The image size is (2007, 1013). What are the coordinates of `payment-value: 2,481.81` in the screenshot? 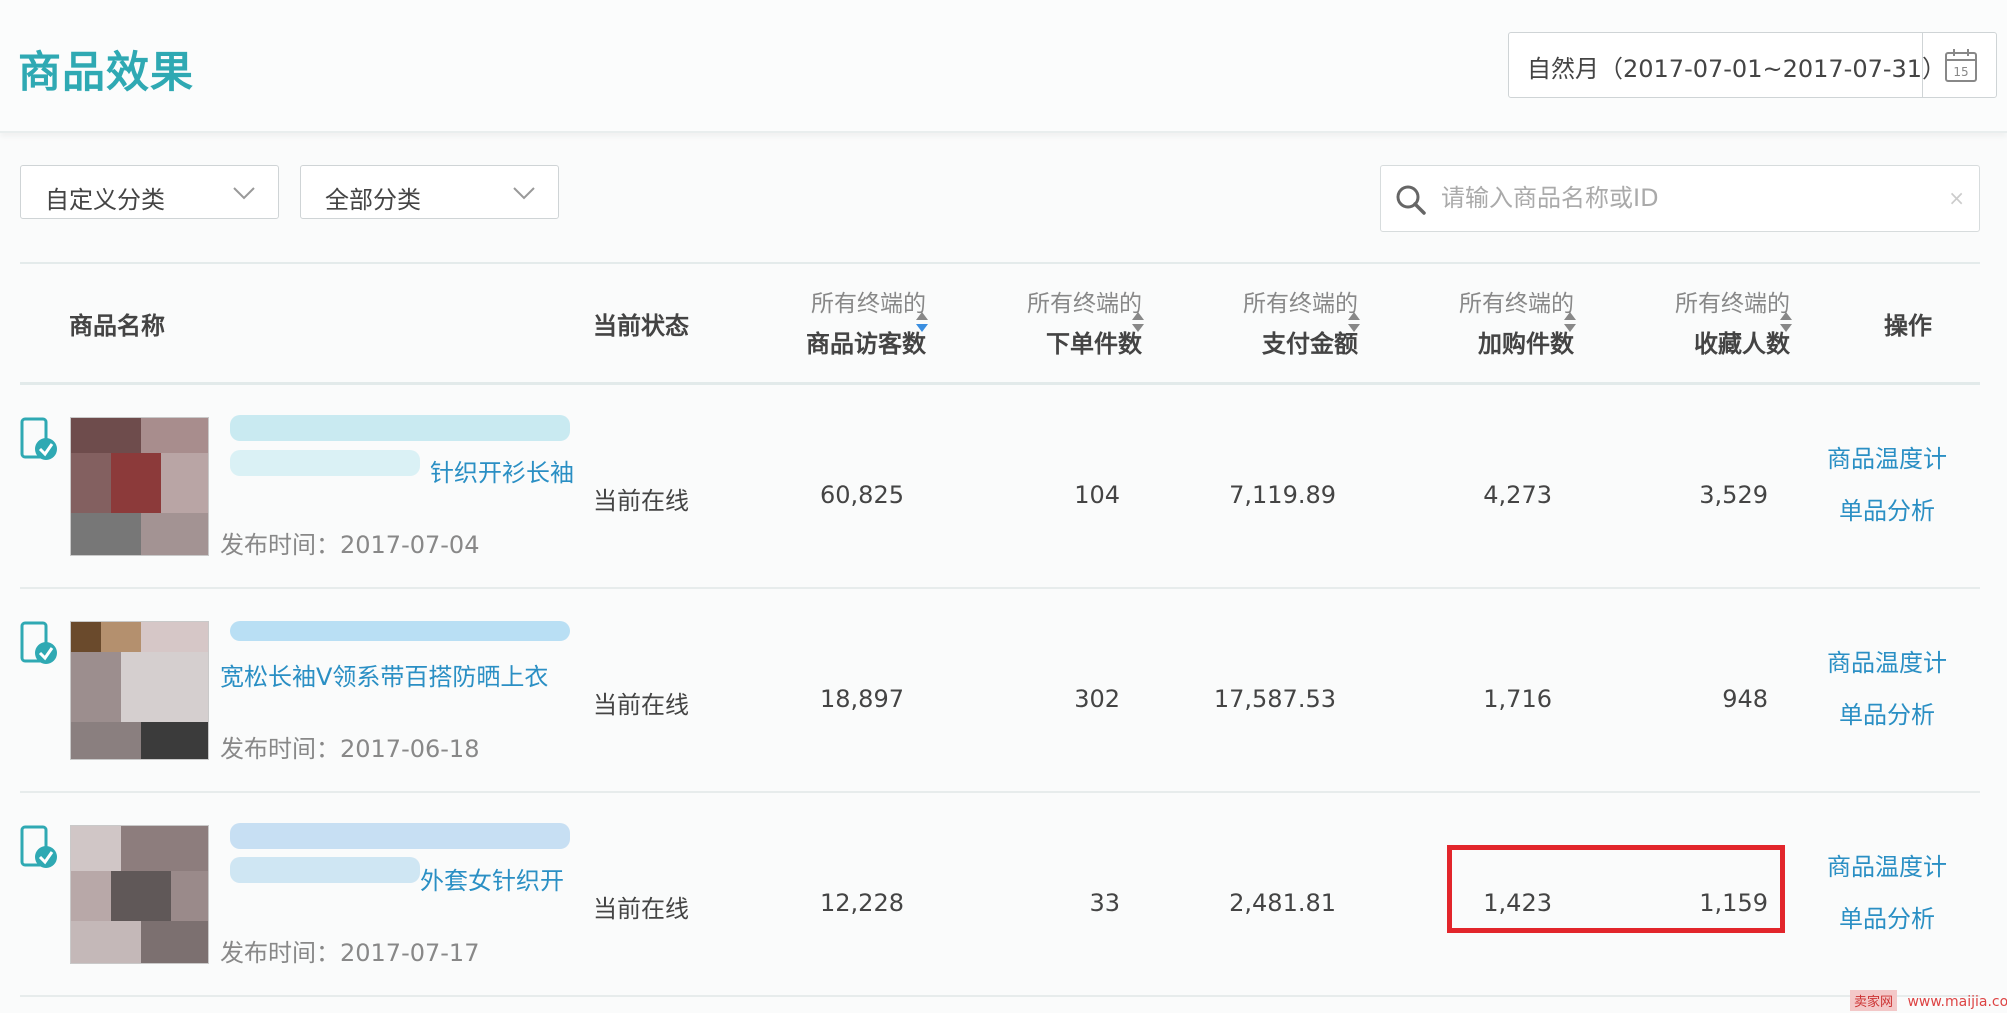 It's located at (1282, 903).